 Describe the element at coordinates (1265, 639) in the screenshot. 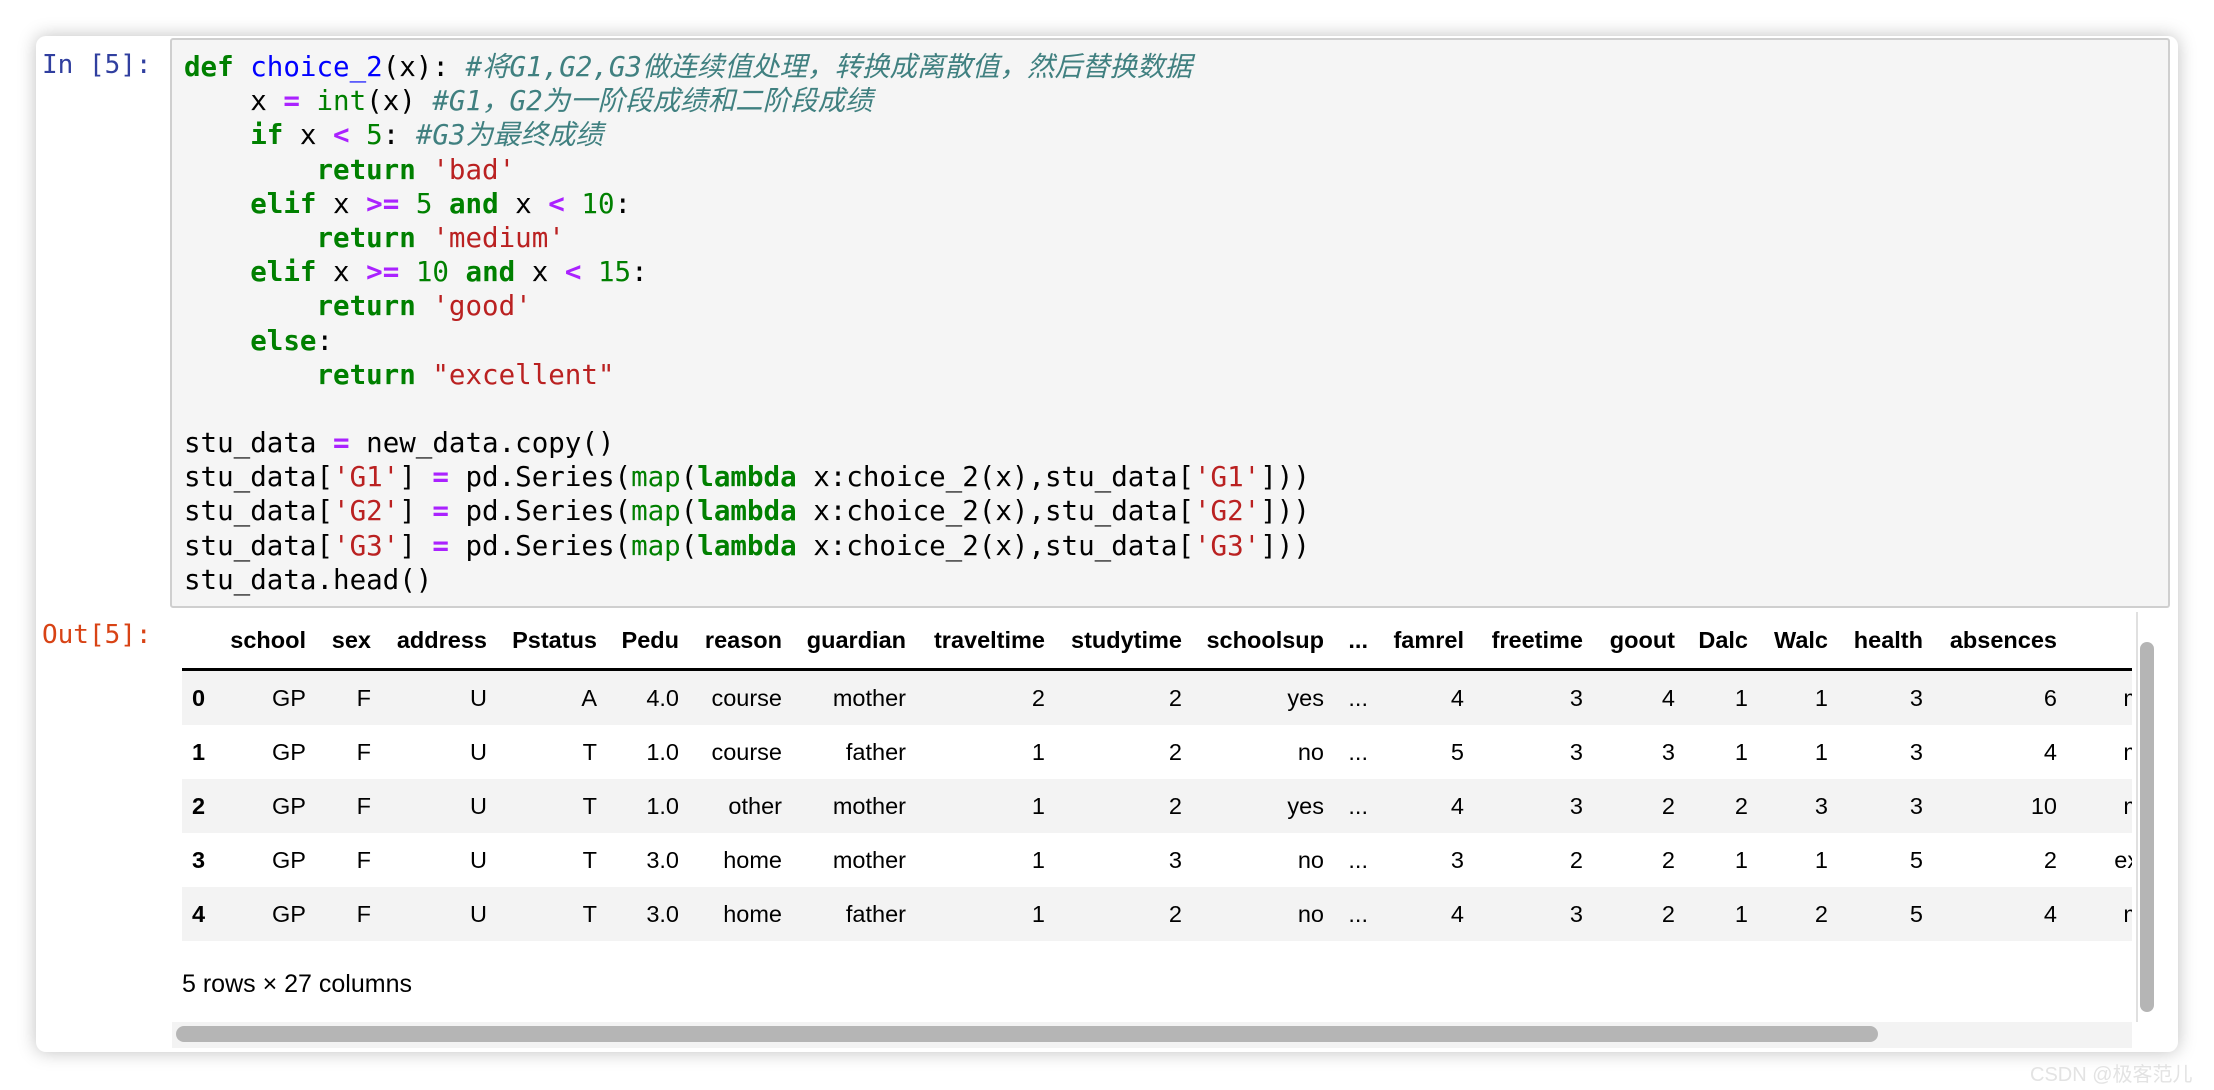

I see `column-header: schoolsup` at that location.